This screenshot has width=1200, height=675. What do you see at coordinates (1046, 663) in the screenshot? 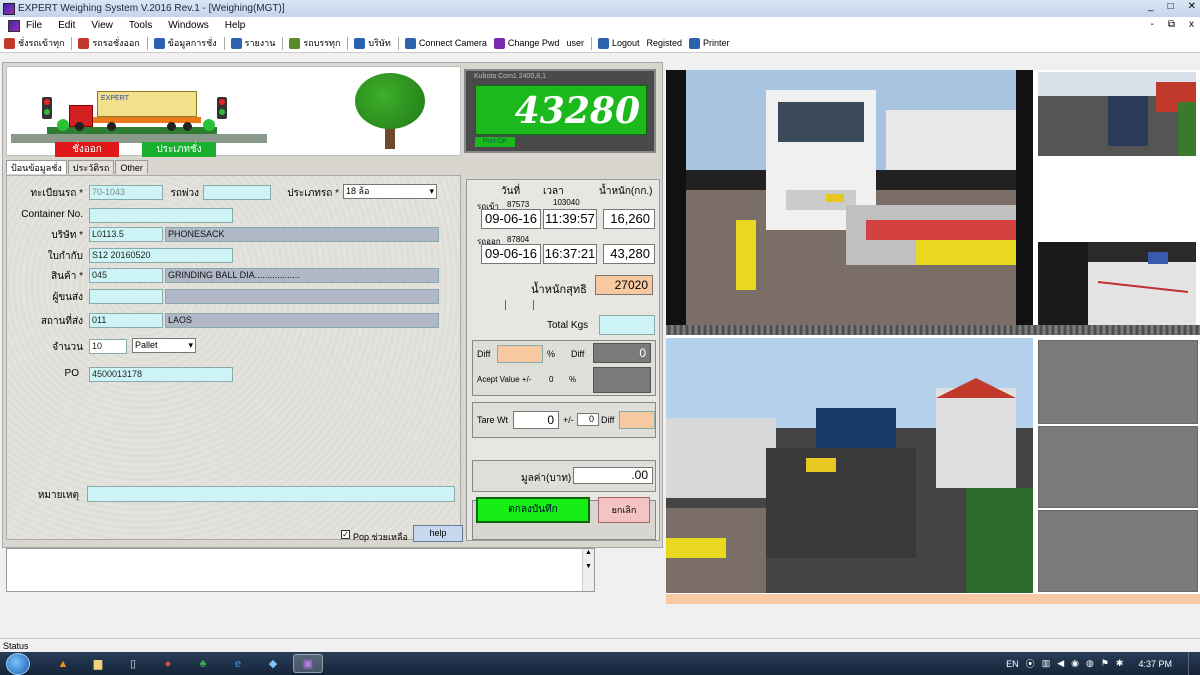
I see `network-icon: ▥` at bounding box center [1046, 663].